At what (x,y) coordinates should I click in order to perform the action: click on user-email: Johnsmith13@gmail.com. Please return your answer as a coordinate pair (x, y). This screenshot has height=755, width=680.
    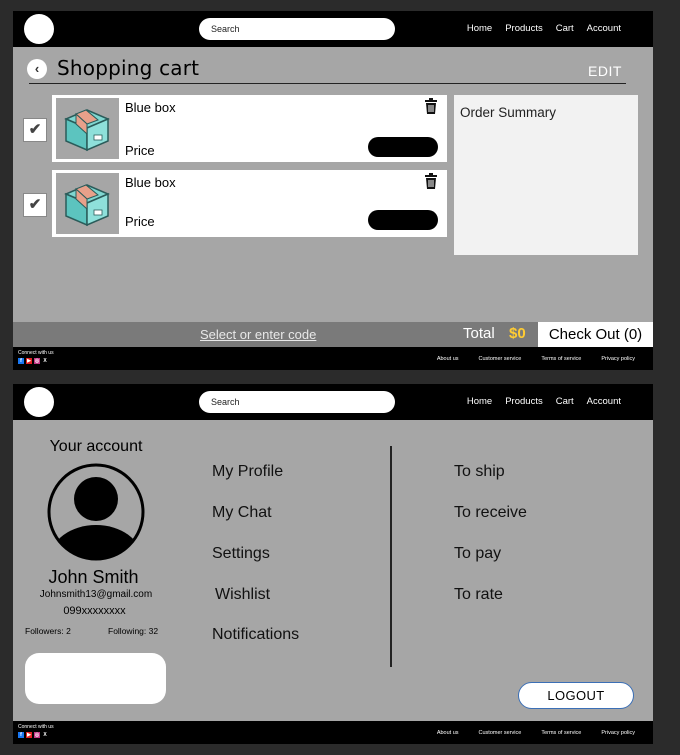
    Looking at the image, I should click on (96, 594).